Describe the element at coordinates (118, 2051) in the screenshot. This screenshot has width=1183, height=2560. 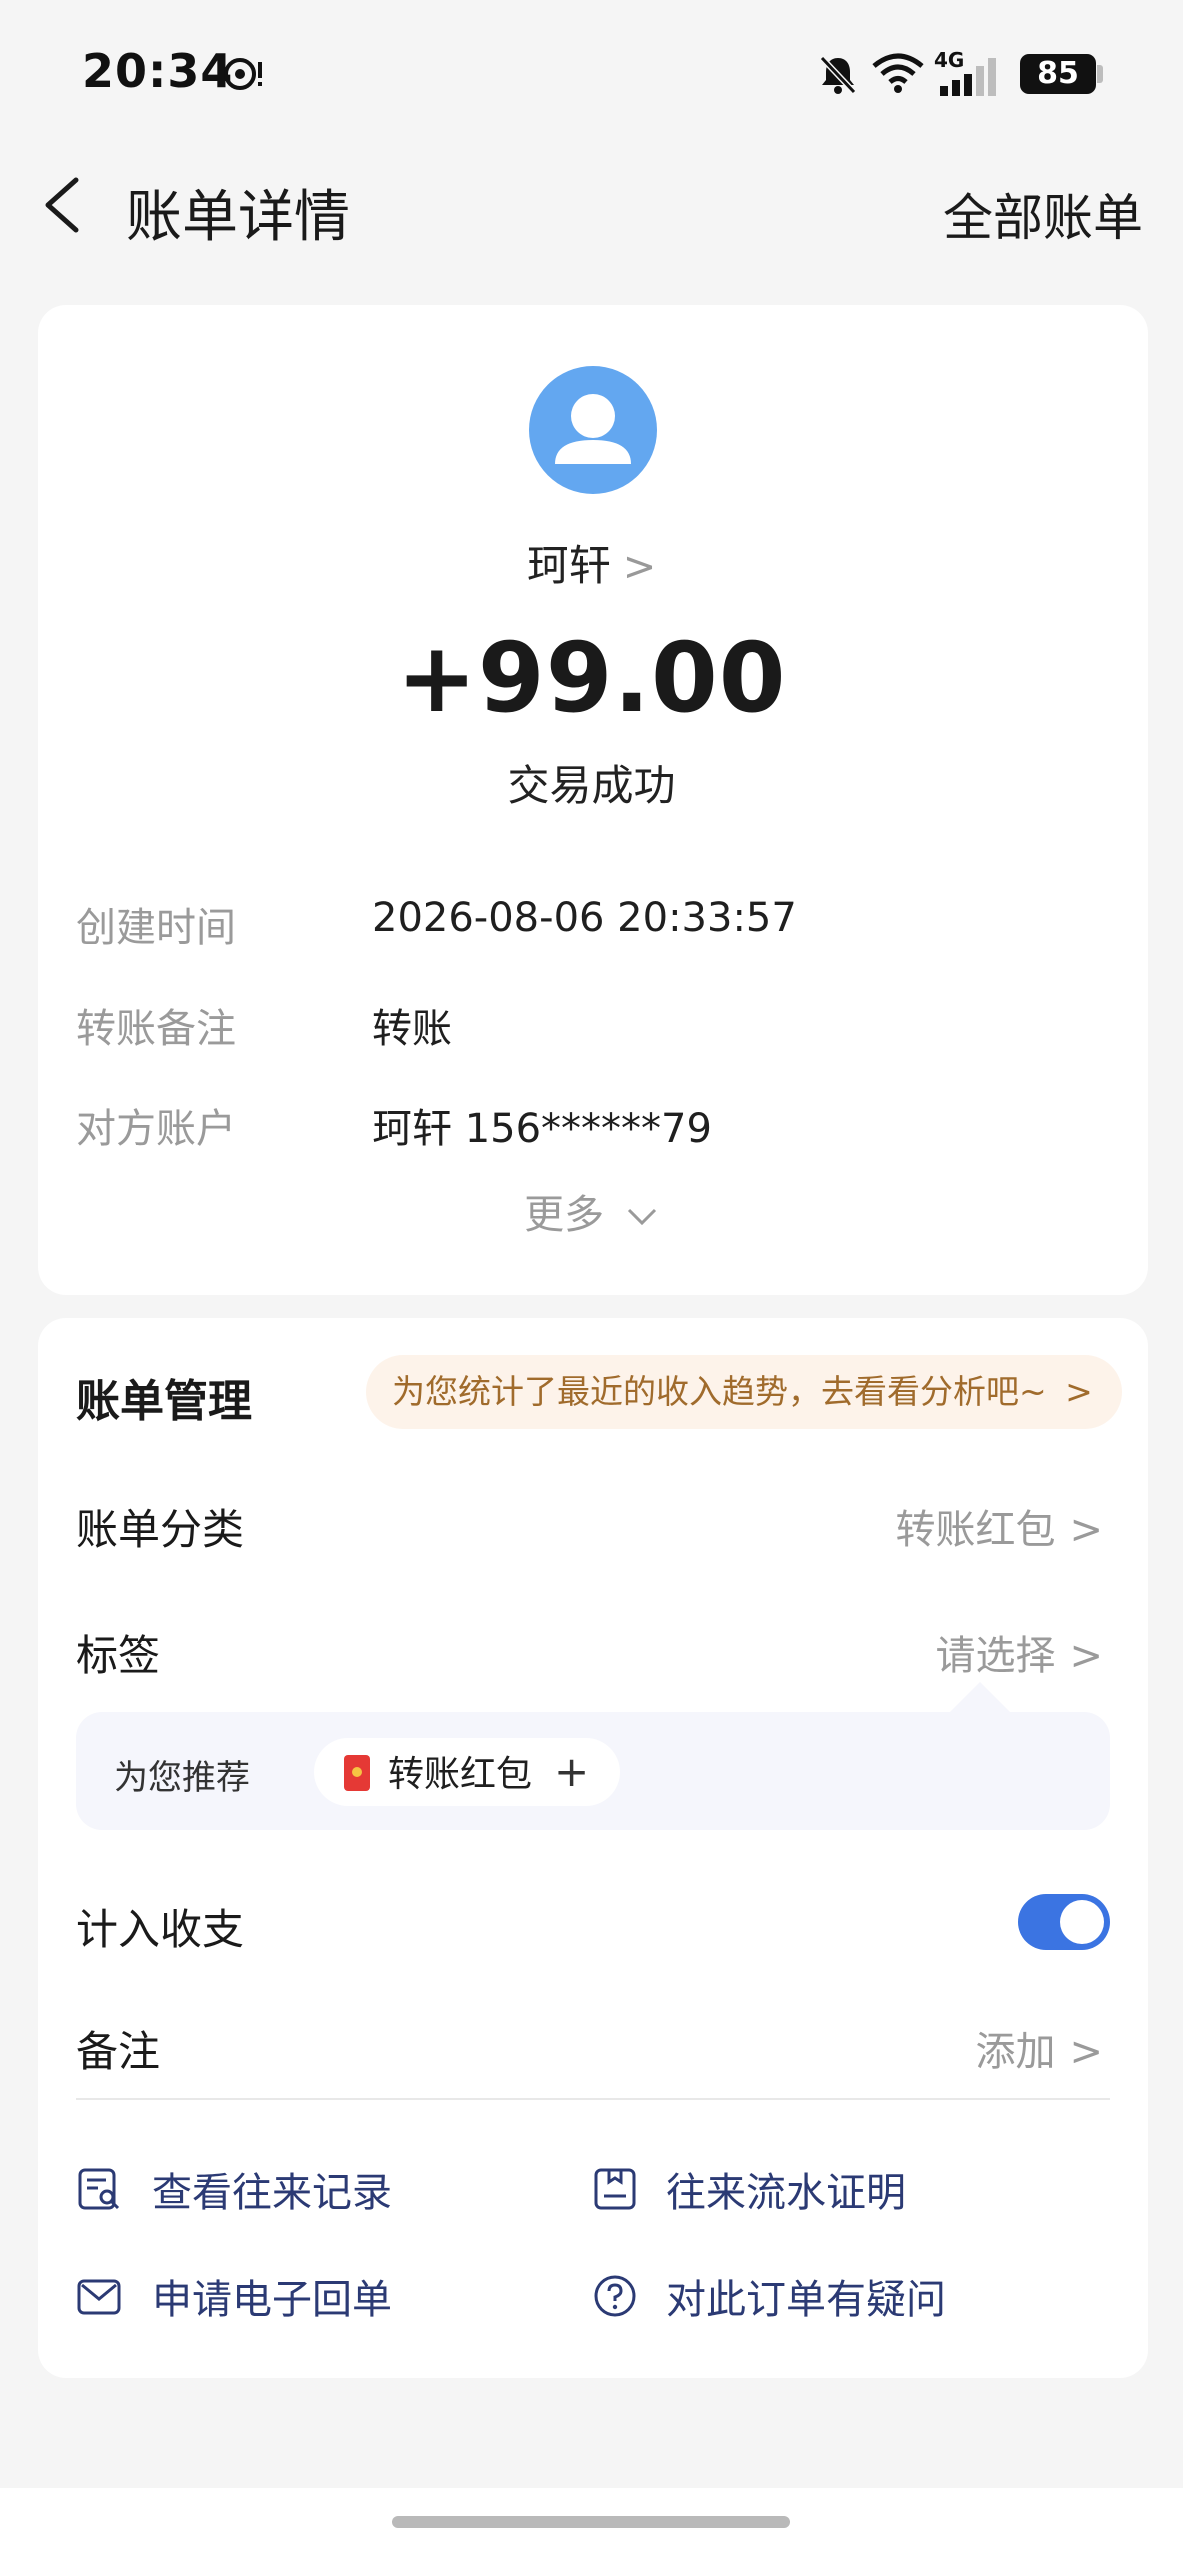
I see `note-label: 备注` at that location.